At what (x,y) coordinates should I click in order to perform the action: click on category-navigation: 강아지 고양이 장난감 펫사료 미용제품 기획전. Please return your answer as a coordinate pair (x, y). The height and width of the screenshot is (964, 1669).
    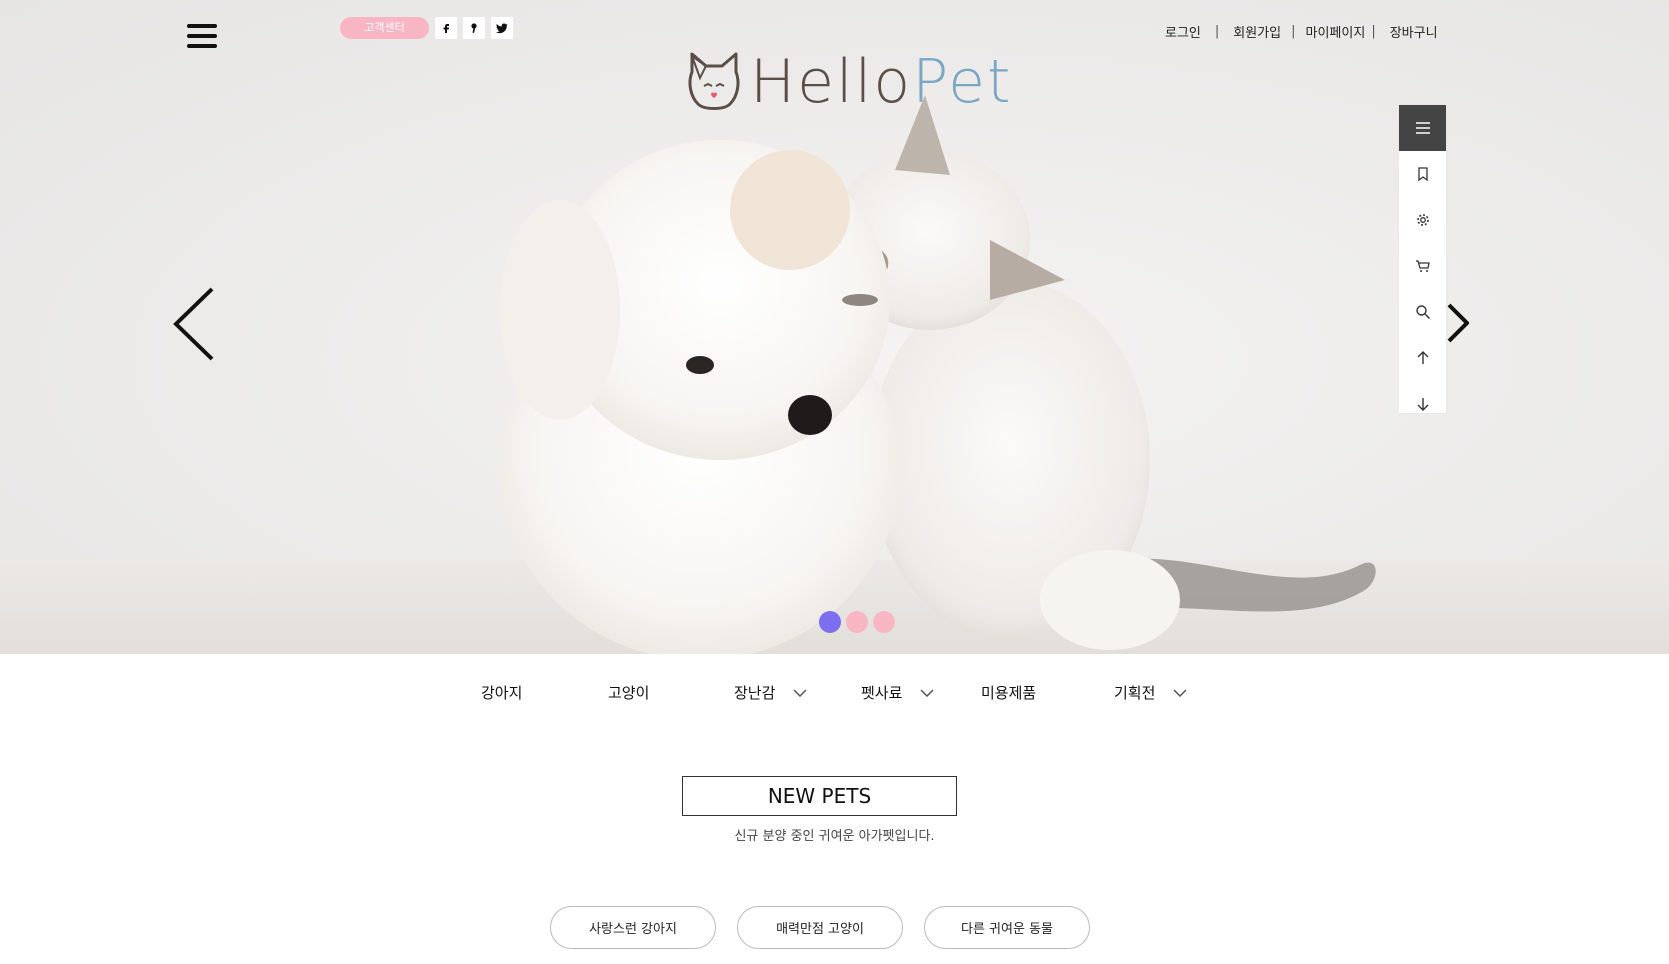
    Looking at the image, I should click on (834, 693).